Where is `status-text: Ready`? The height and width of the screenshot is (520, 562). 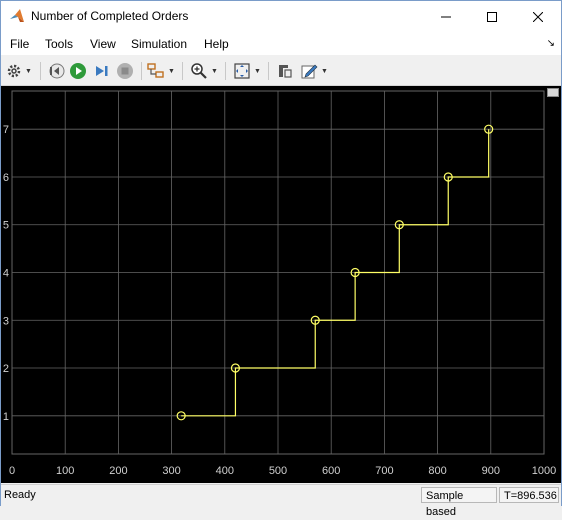 status-text: Ready is located at coordinates (20, 495).